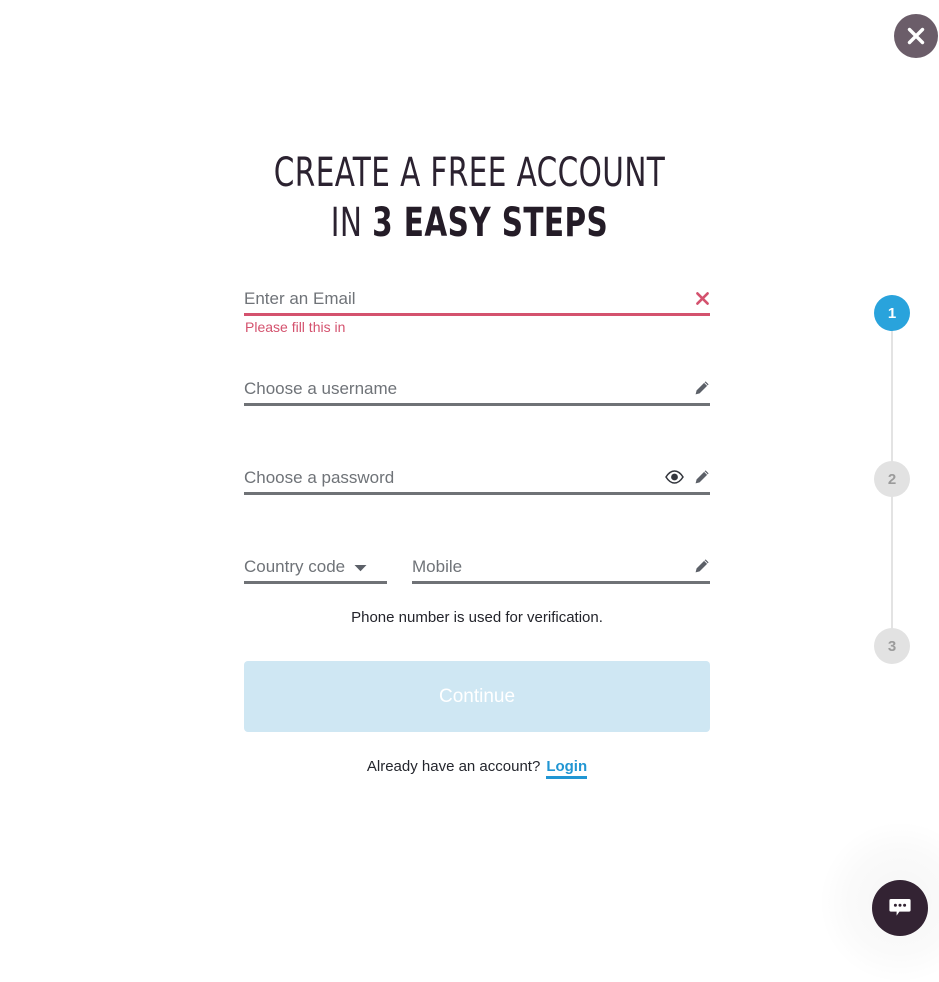 The image size is (939, 982). I want to click on country-code-field-group: Country code, so click(315, 558).